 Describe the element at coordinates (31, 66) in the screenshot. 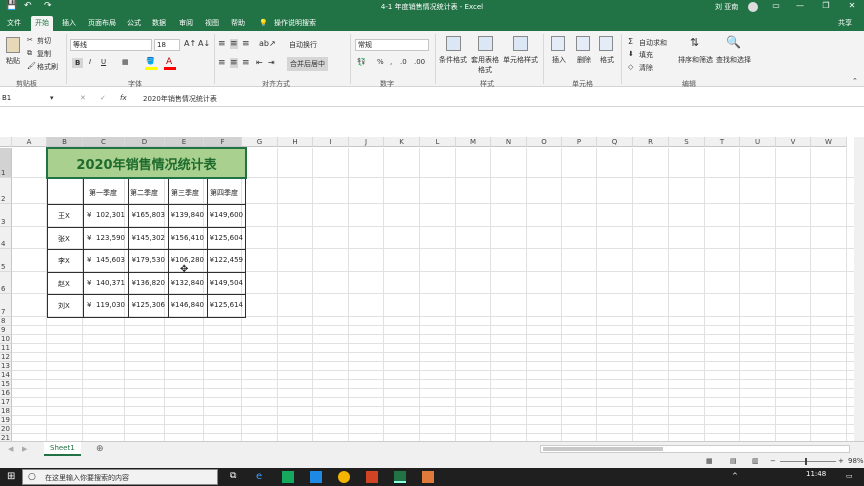

I see `format-painter-icon: 🖌` at that location.